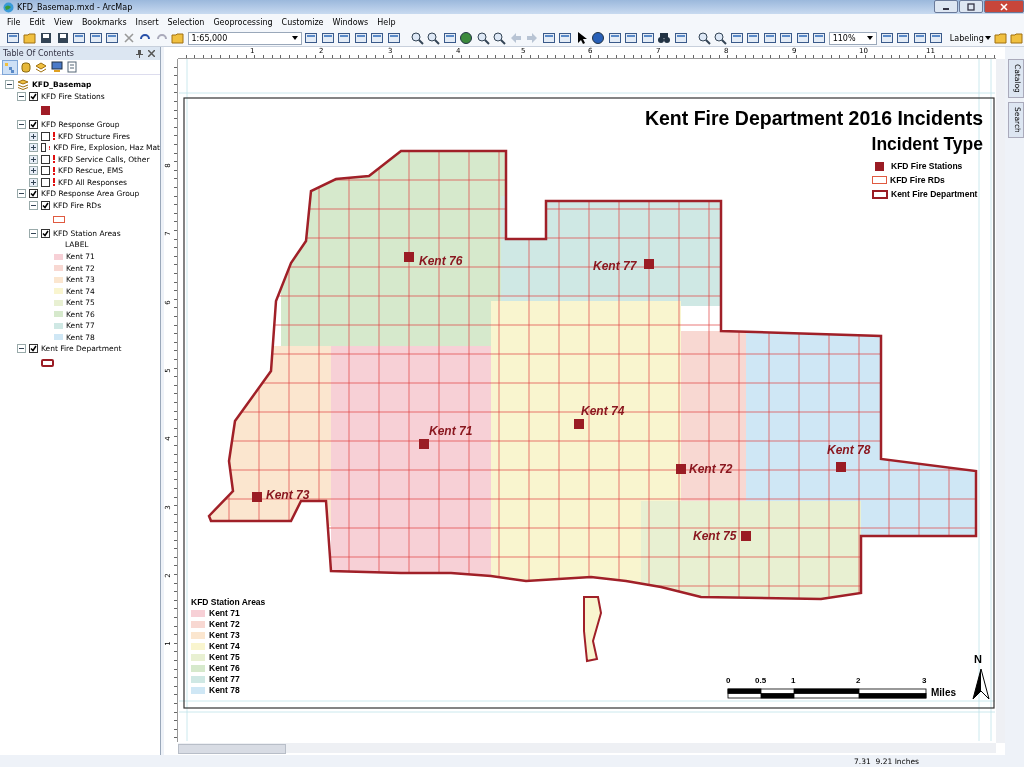 The width and height of the screenshot is (1024, 767). Describe the element at coordinates (386, 22) in the screenshot. I see `menu-item: Help` at that location.